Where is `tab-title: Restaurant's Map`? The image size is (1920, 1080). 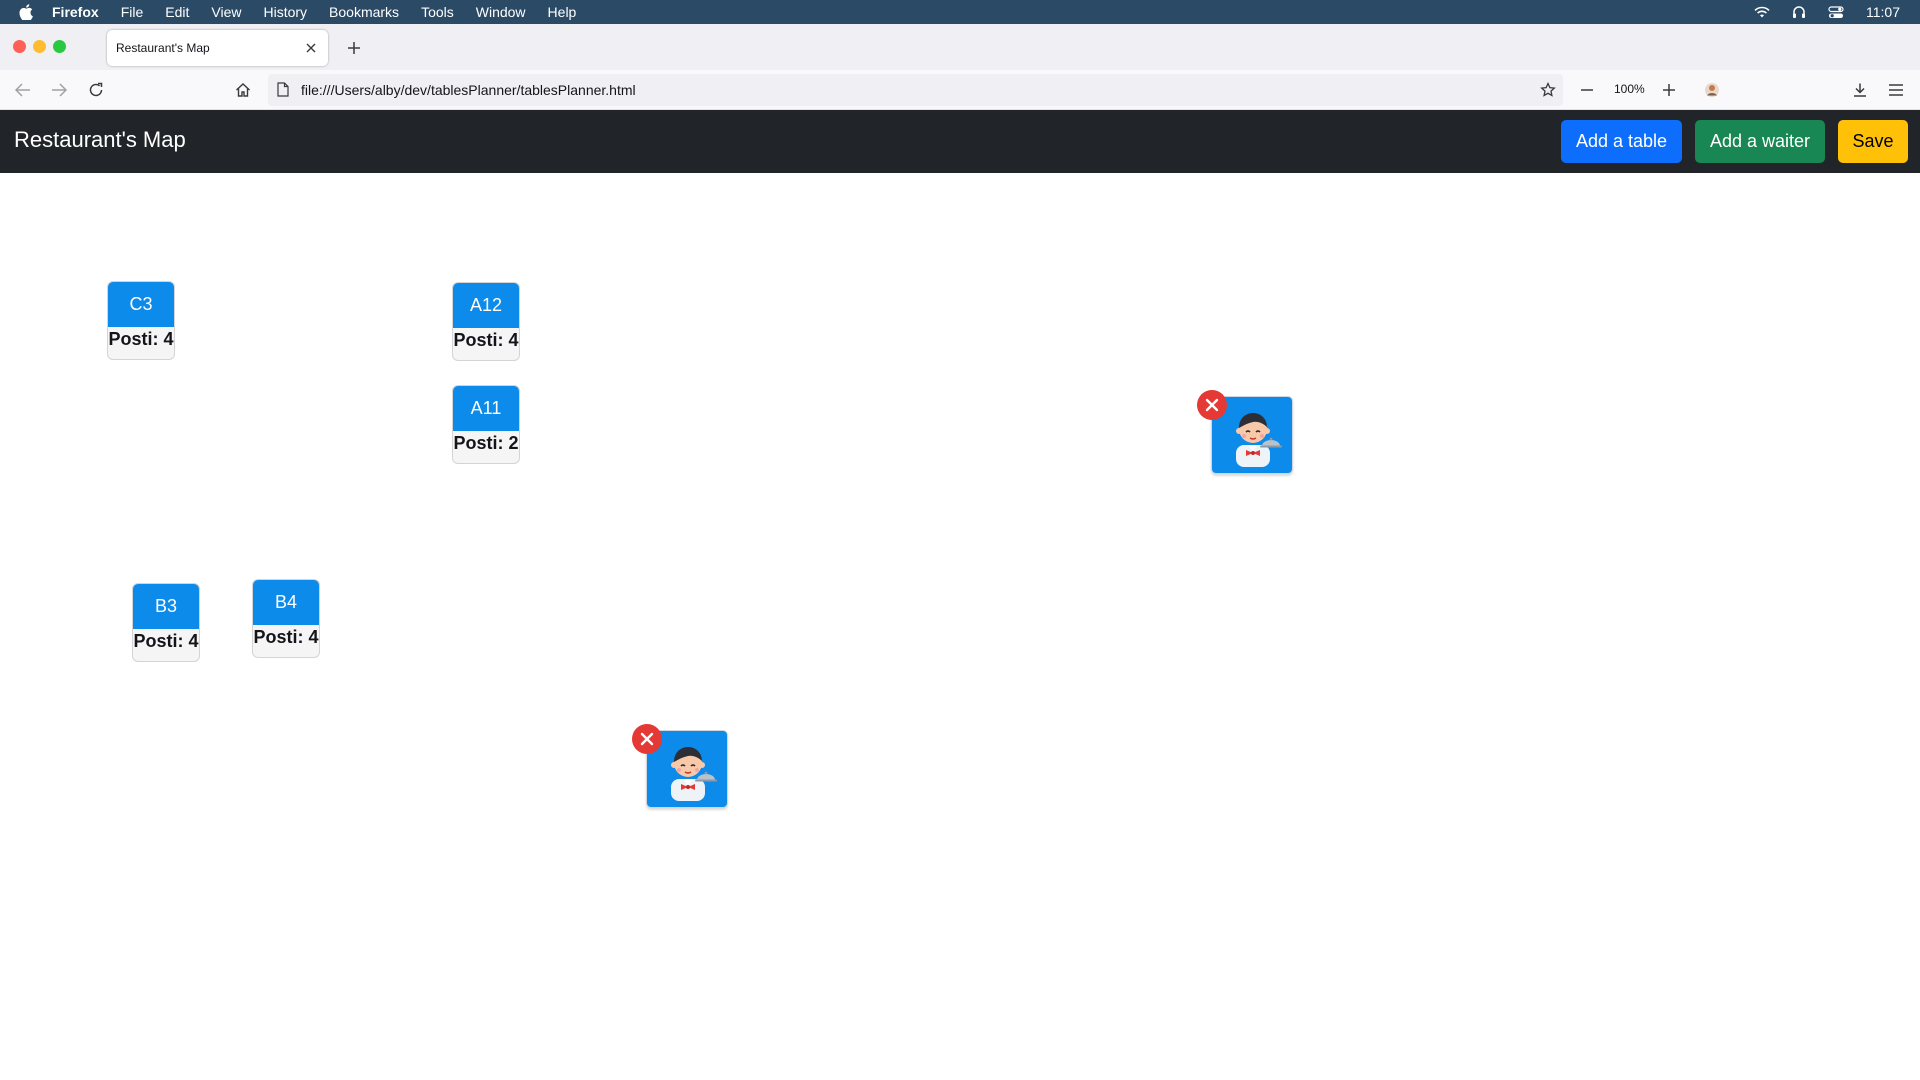
tab-title: Restaurant's Map is located at coordinates (163, 48).